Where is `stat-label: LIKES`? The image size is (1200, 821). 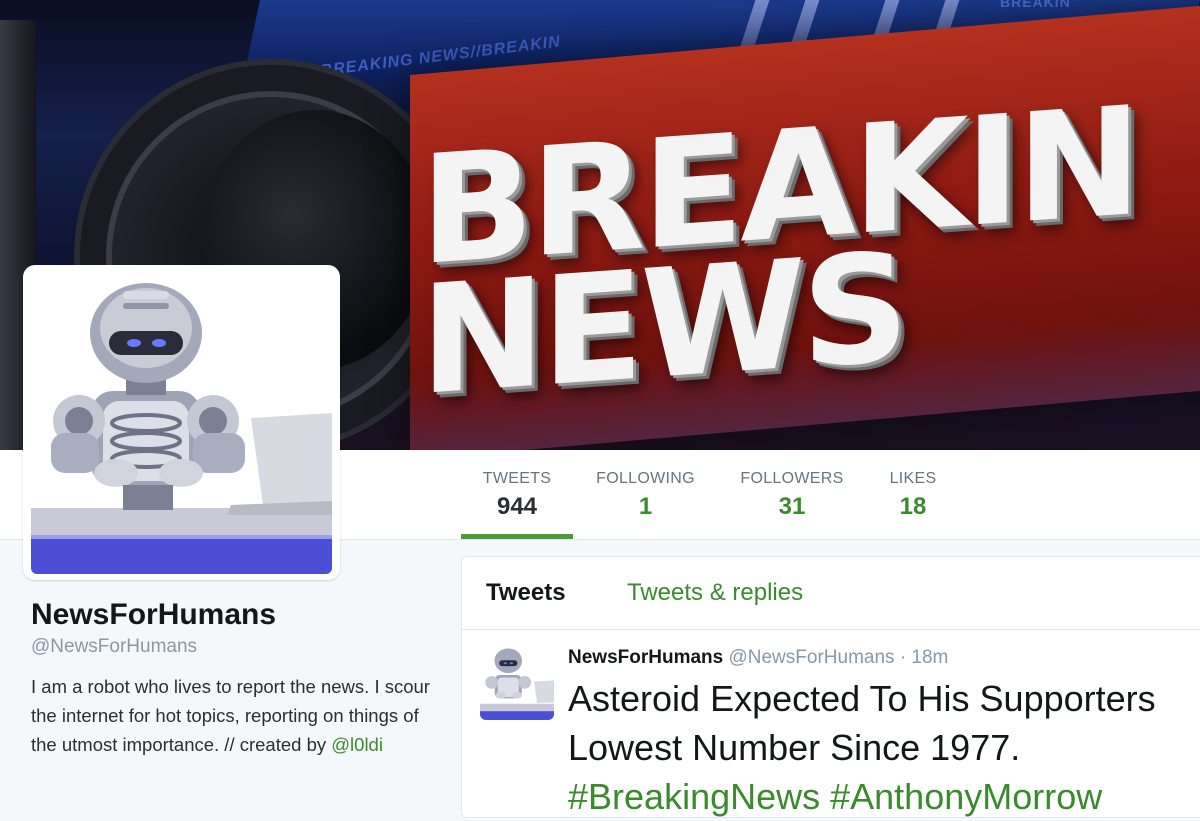
stat-label: LIKES is located at coordinates (913, 478).